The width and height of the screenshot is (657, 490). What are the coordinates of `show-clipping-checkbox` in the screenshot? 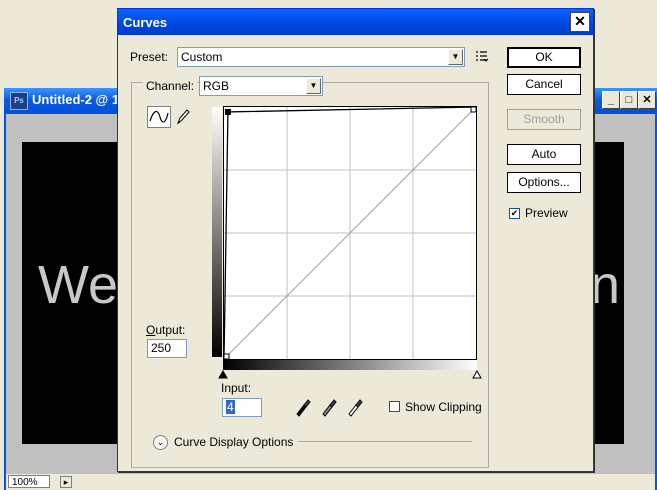 It's located at (394, 406).